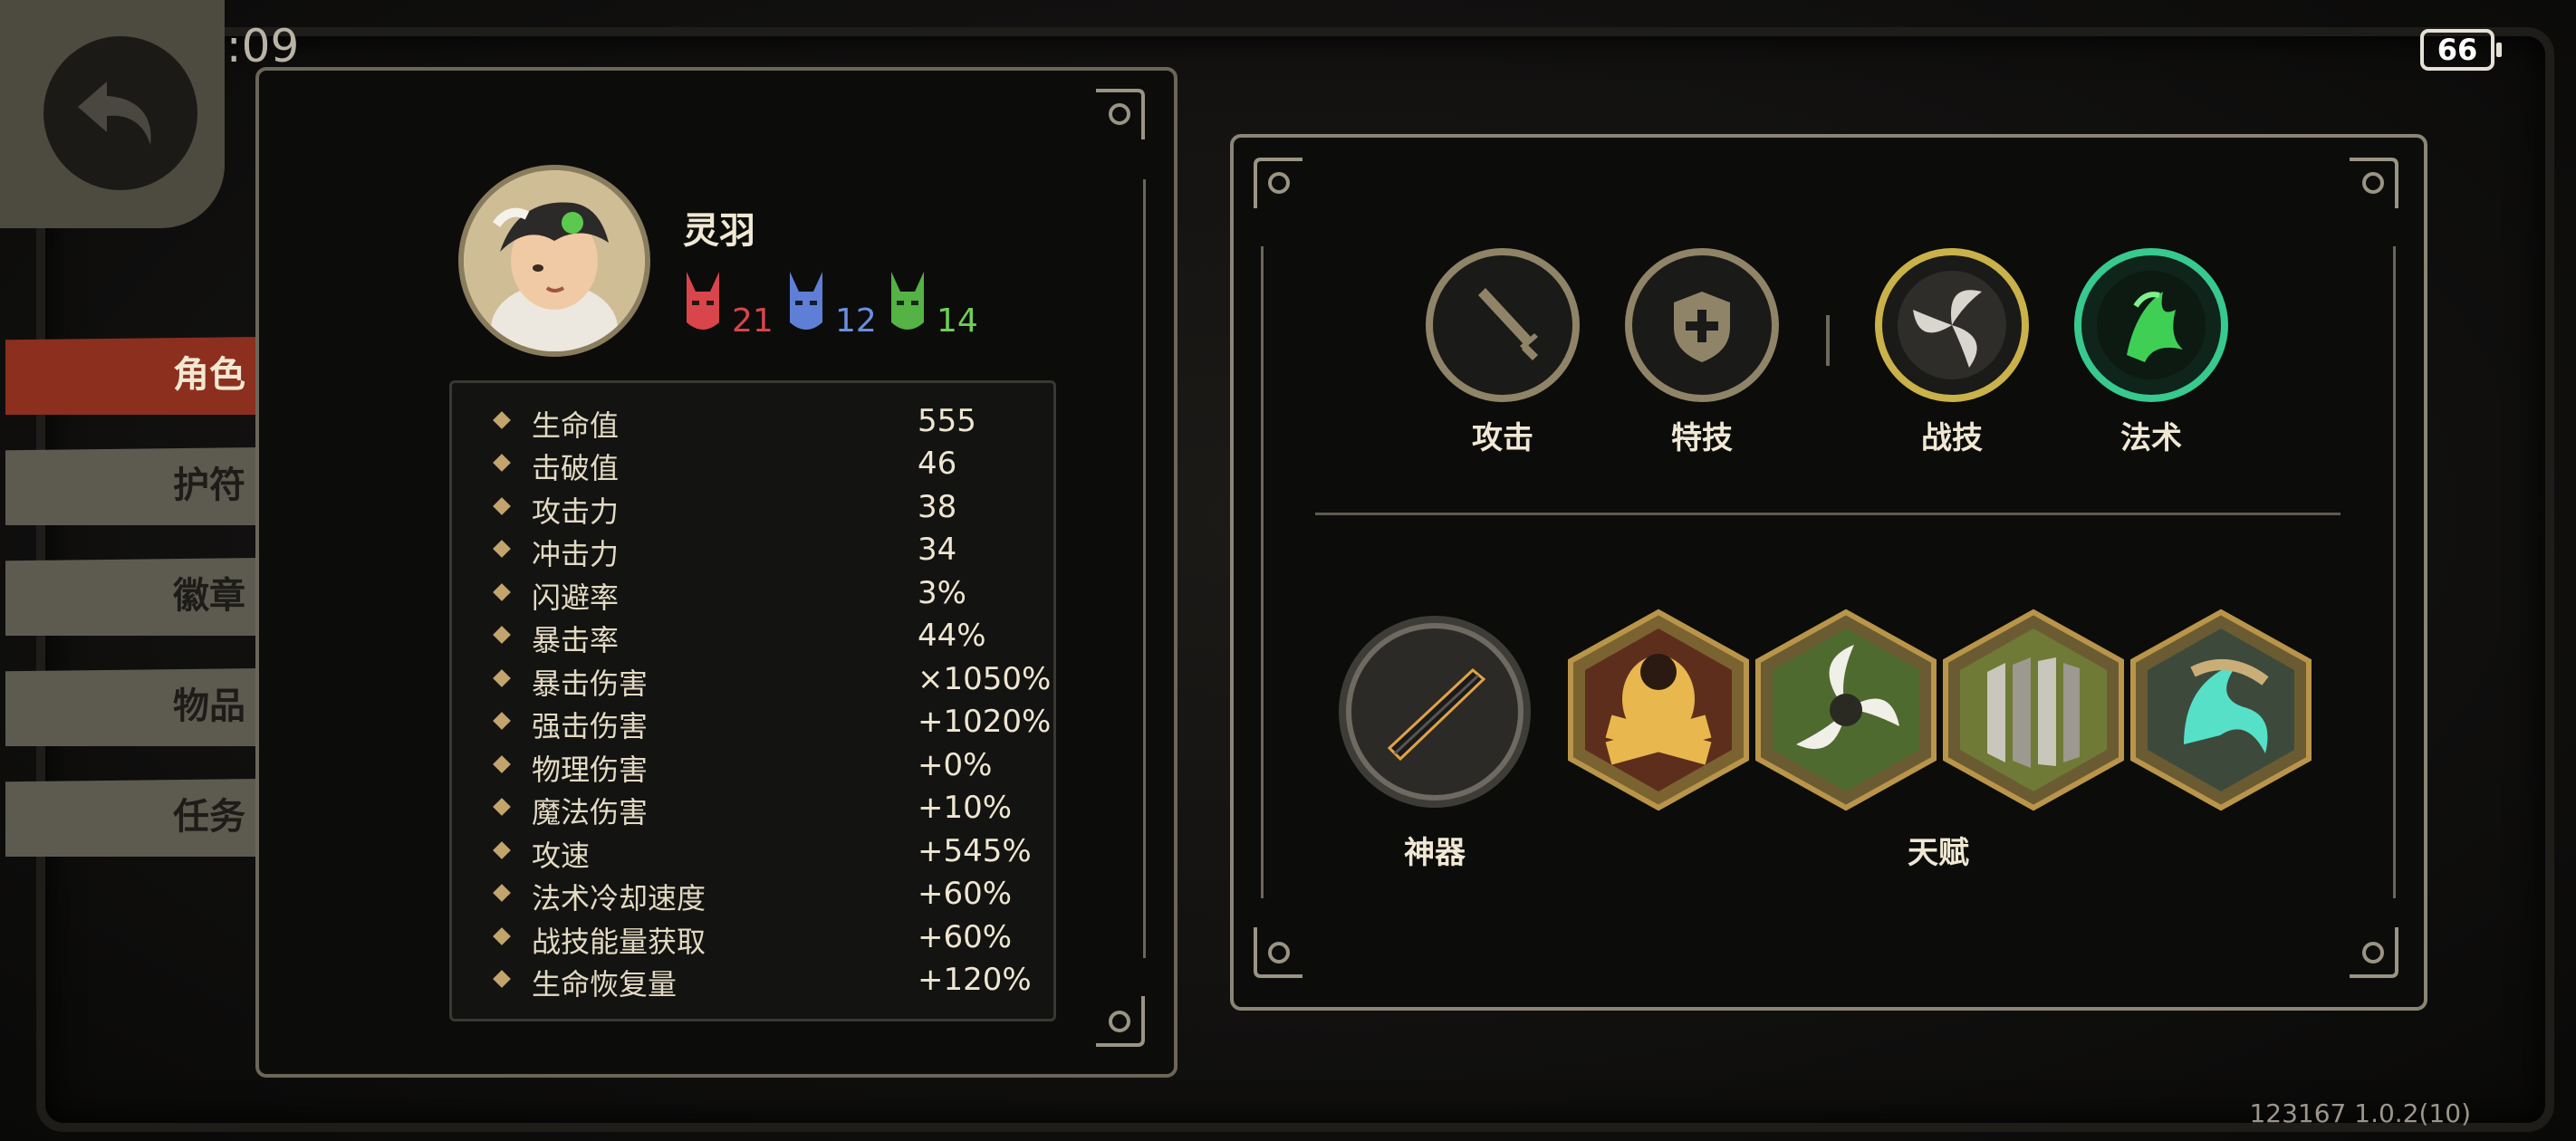 Image resolution: width=2576 pixels, height=1141 pixels. Describe the element at coordinates (752, 464) in the screenshot. I see `stat-row: 击破值 46` at that location.